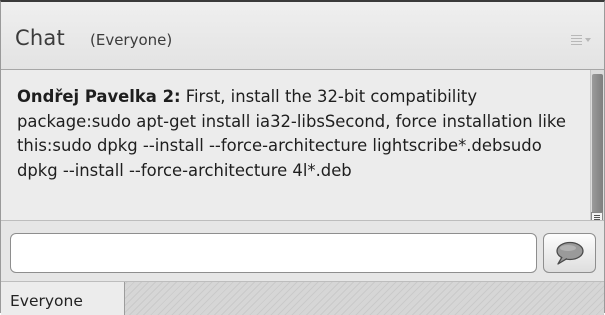 Image resolution: width=605 pixels, height=315 pixels. I want to click on chat-title: Chat, so click(40, 38).